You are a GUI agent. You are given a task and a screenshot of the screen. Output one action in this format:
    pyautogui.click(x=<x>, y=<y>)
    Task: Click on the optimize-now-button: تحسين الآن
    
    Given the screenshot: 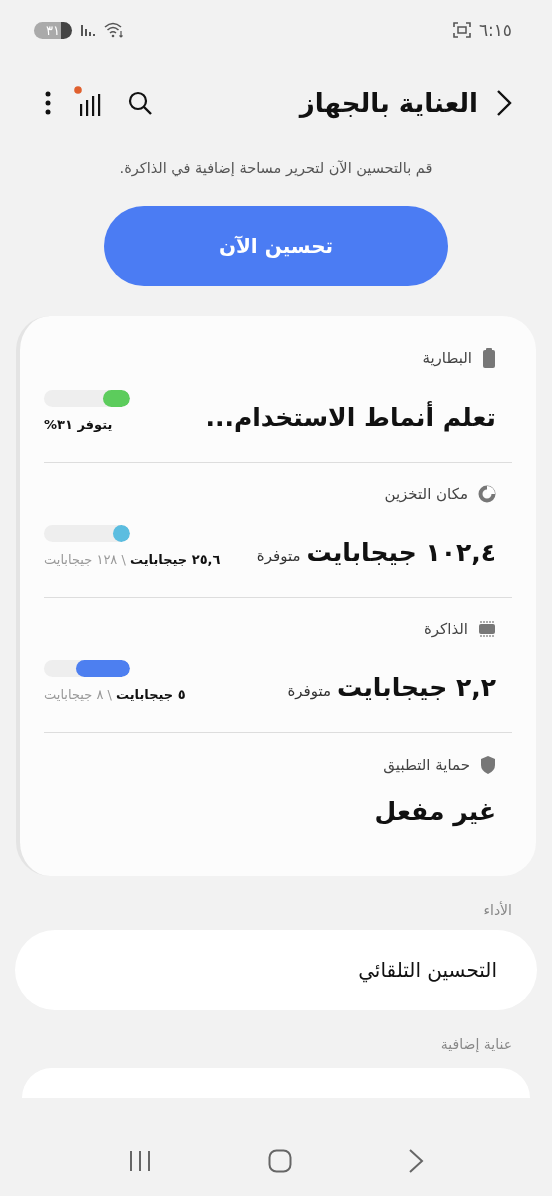 What is the action you would take?
    pyautogui.click(x=276, y=246)
    